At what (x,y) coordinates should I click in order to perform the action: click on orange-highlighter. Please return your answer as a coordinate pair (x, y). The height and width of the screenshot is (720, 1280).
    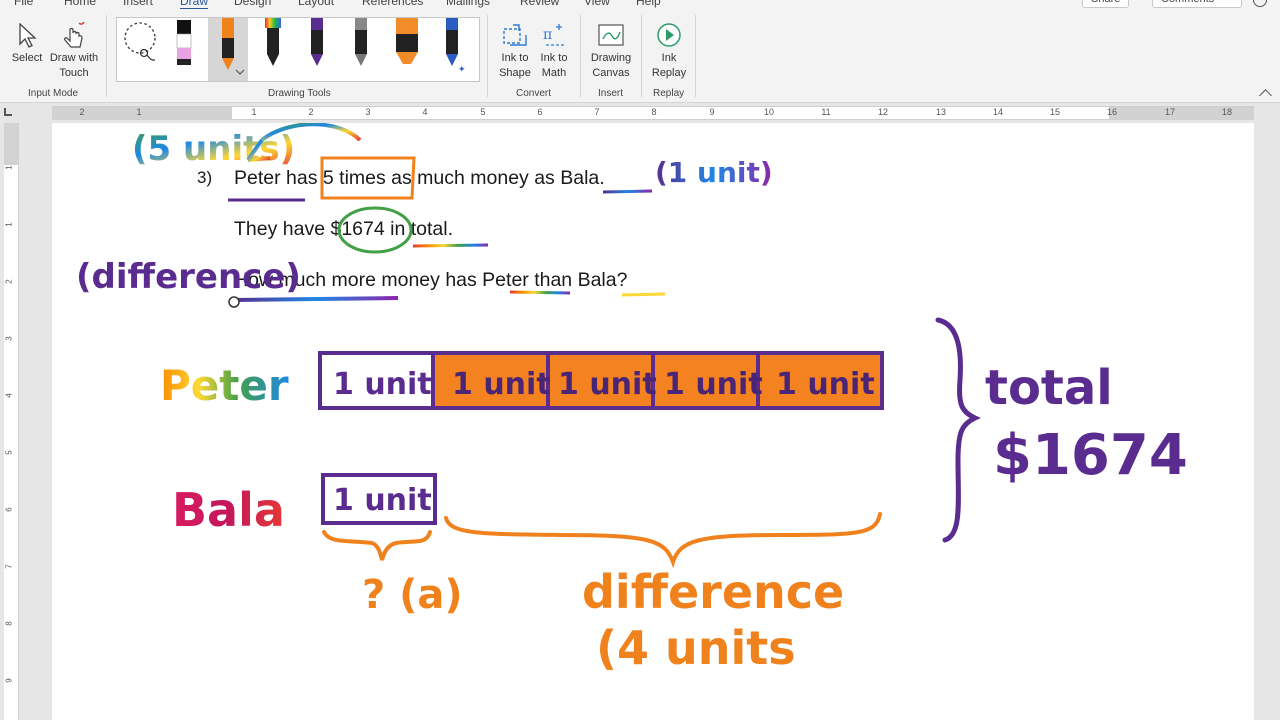
    Looking at the image, I should click on (407, 49).